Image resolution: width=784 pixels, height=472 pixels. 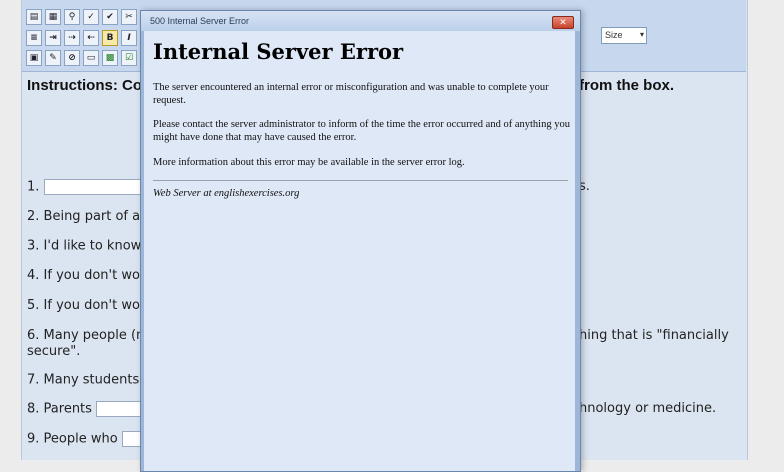 What do you see at coordinates (81, 17) in the screenshot?
I see `toolbar-row-1: ▤ ▦ ⚲ ✓ ✔ ✂` at bounding box center [81, 17].